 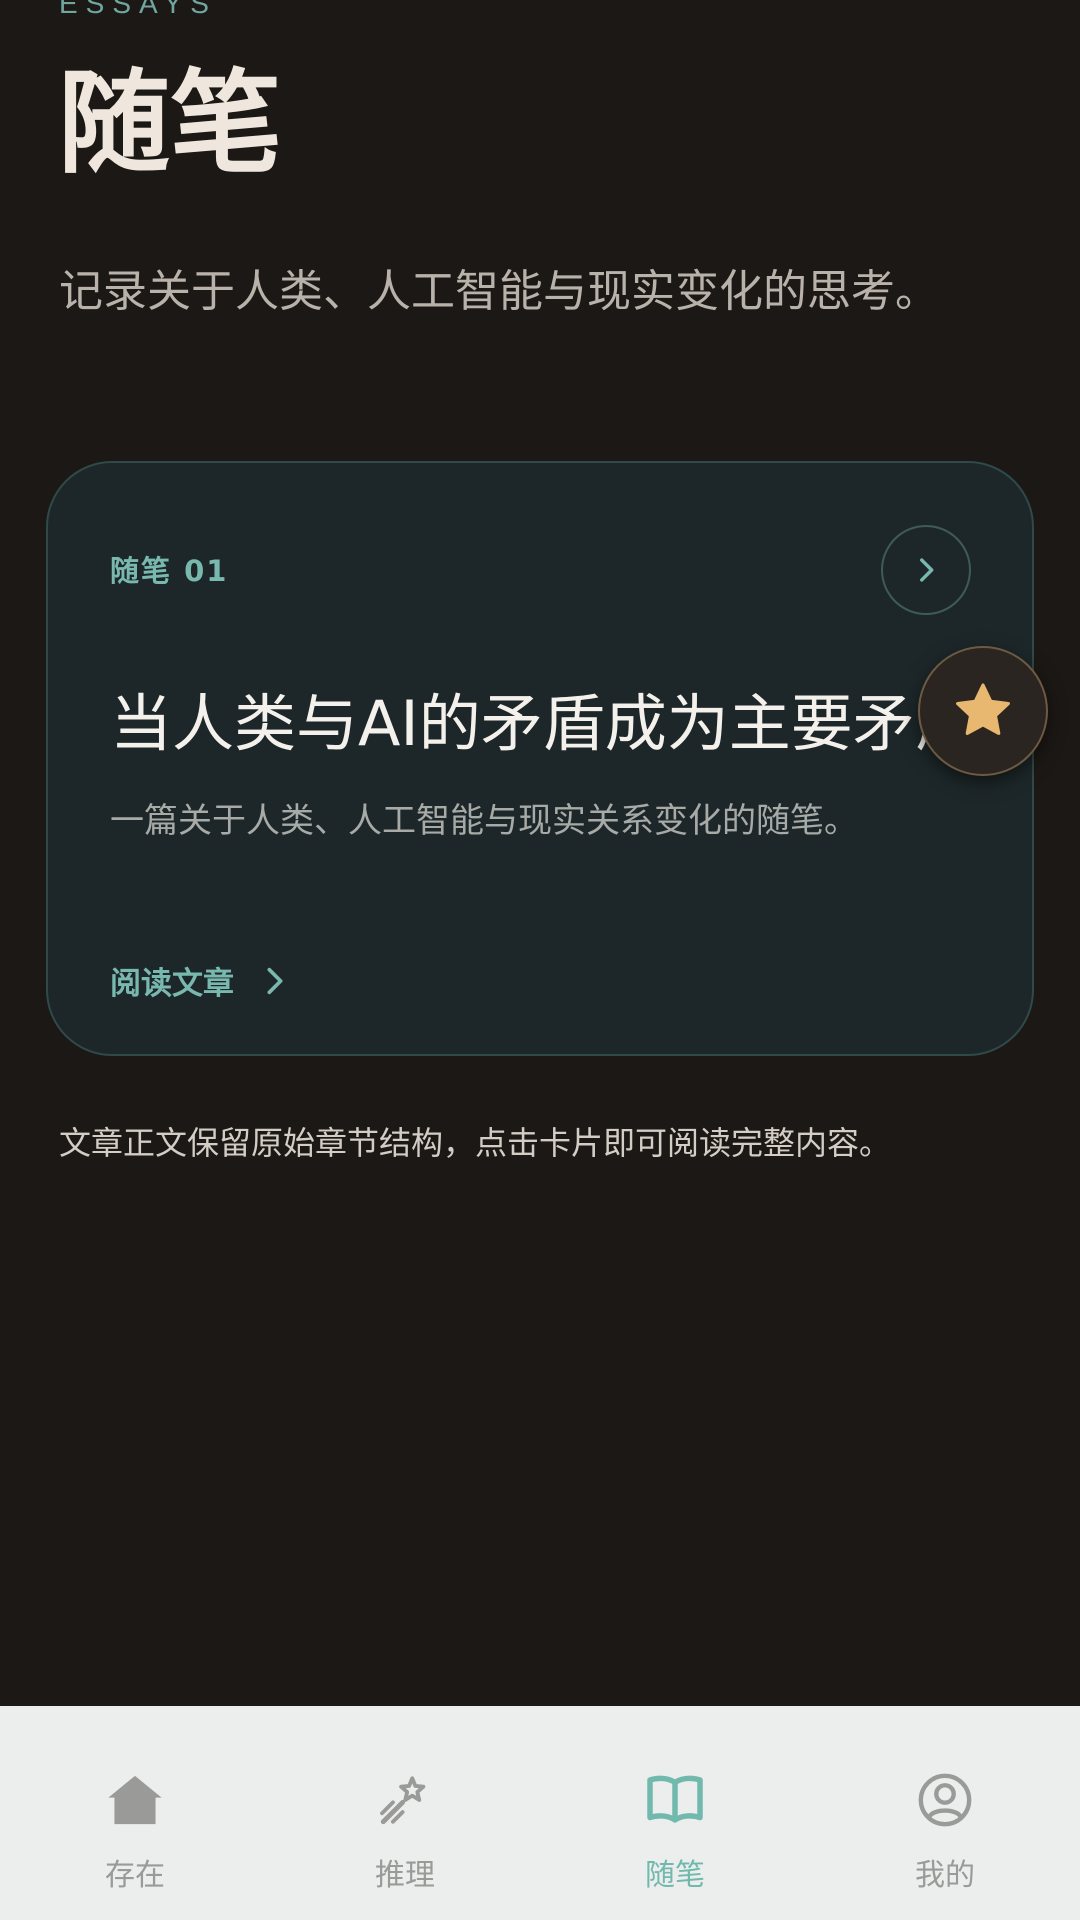 I want to click on essay-description: 一篇关于人类、人工智能与现实关系变化的随笔。, so click(x=484, y=821).